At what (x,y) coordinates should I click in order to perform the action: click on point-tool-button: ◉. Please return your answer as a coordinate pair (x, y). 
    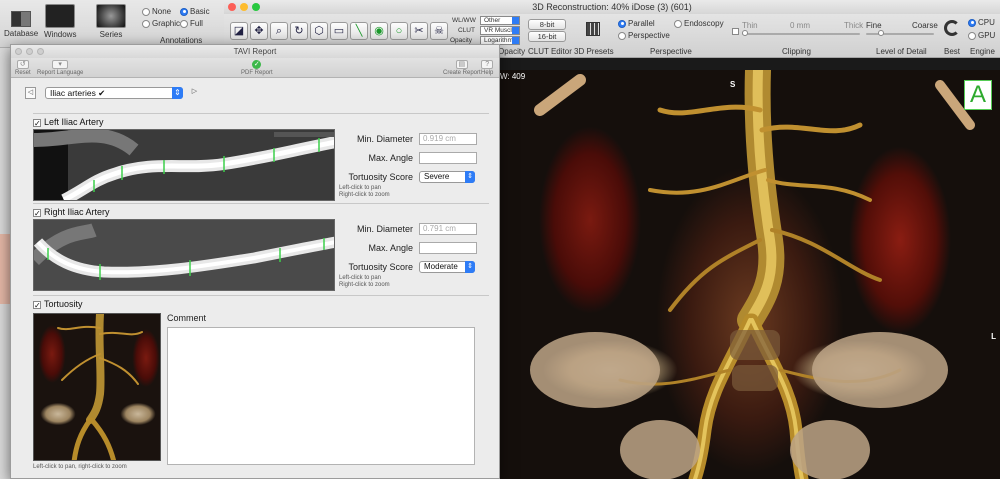
    Looking at the image, I should click on (379, 31).